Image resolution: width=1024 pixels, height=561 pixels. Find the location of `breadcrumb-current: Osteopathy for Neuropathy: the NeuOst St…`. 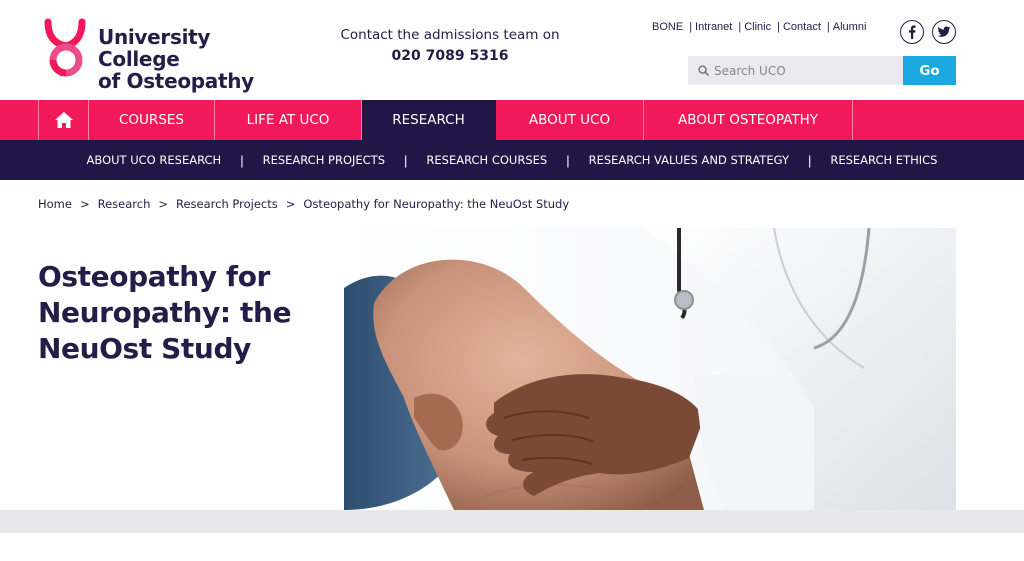

breadcrumb-current: Osteopathy for Neuropathy: the NeuOst St… is located at coordinates (436, 204).